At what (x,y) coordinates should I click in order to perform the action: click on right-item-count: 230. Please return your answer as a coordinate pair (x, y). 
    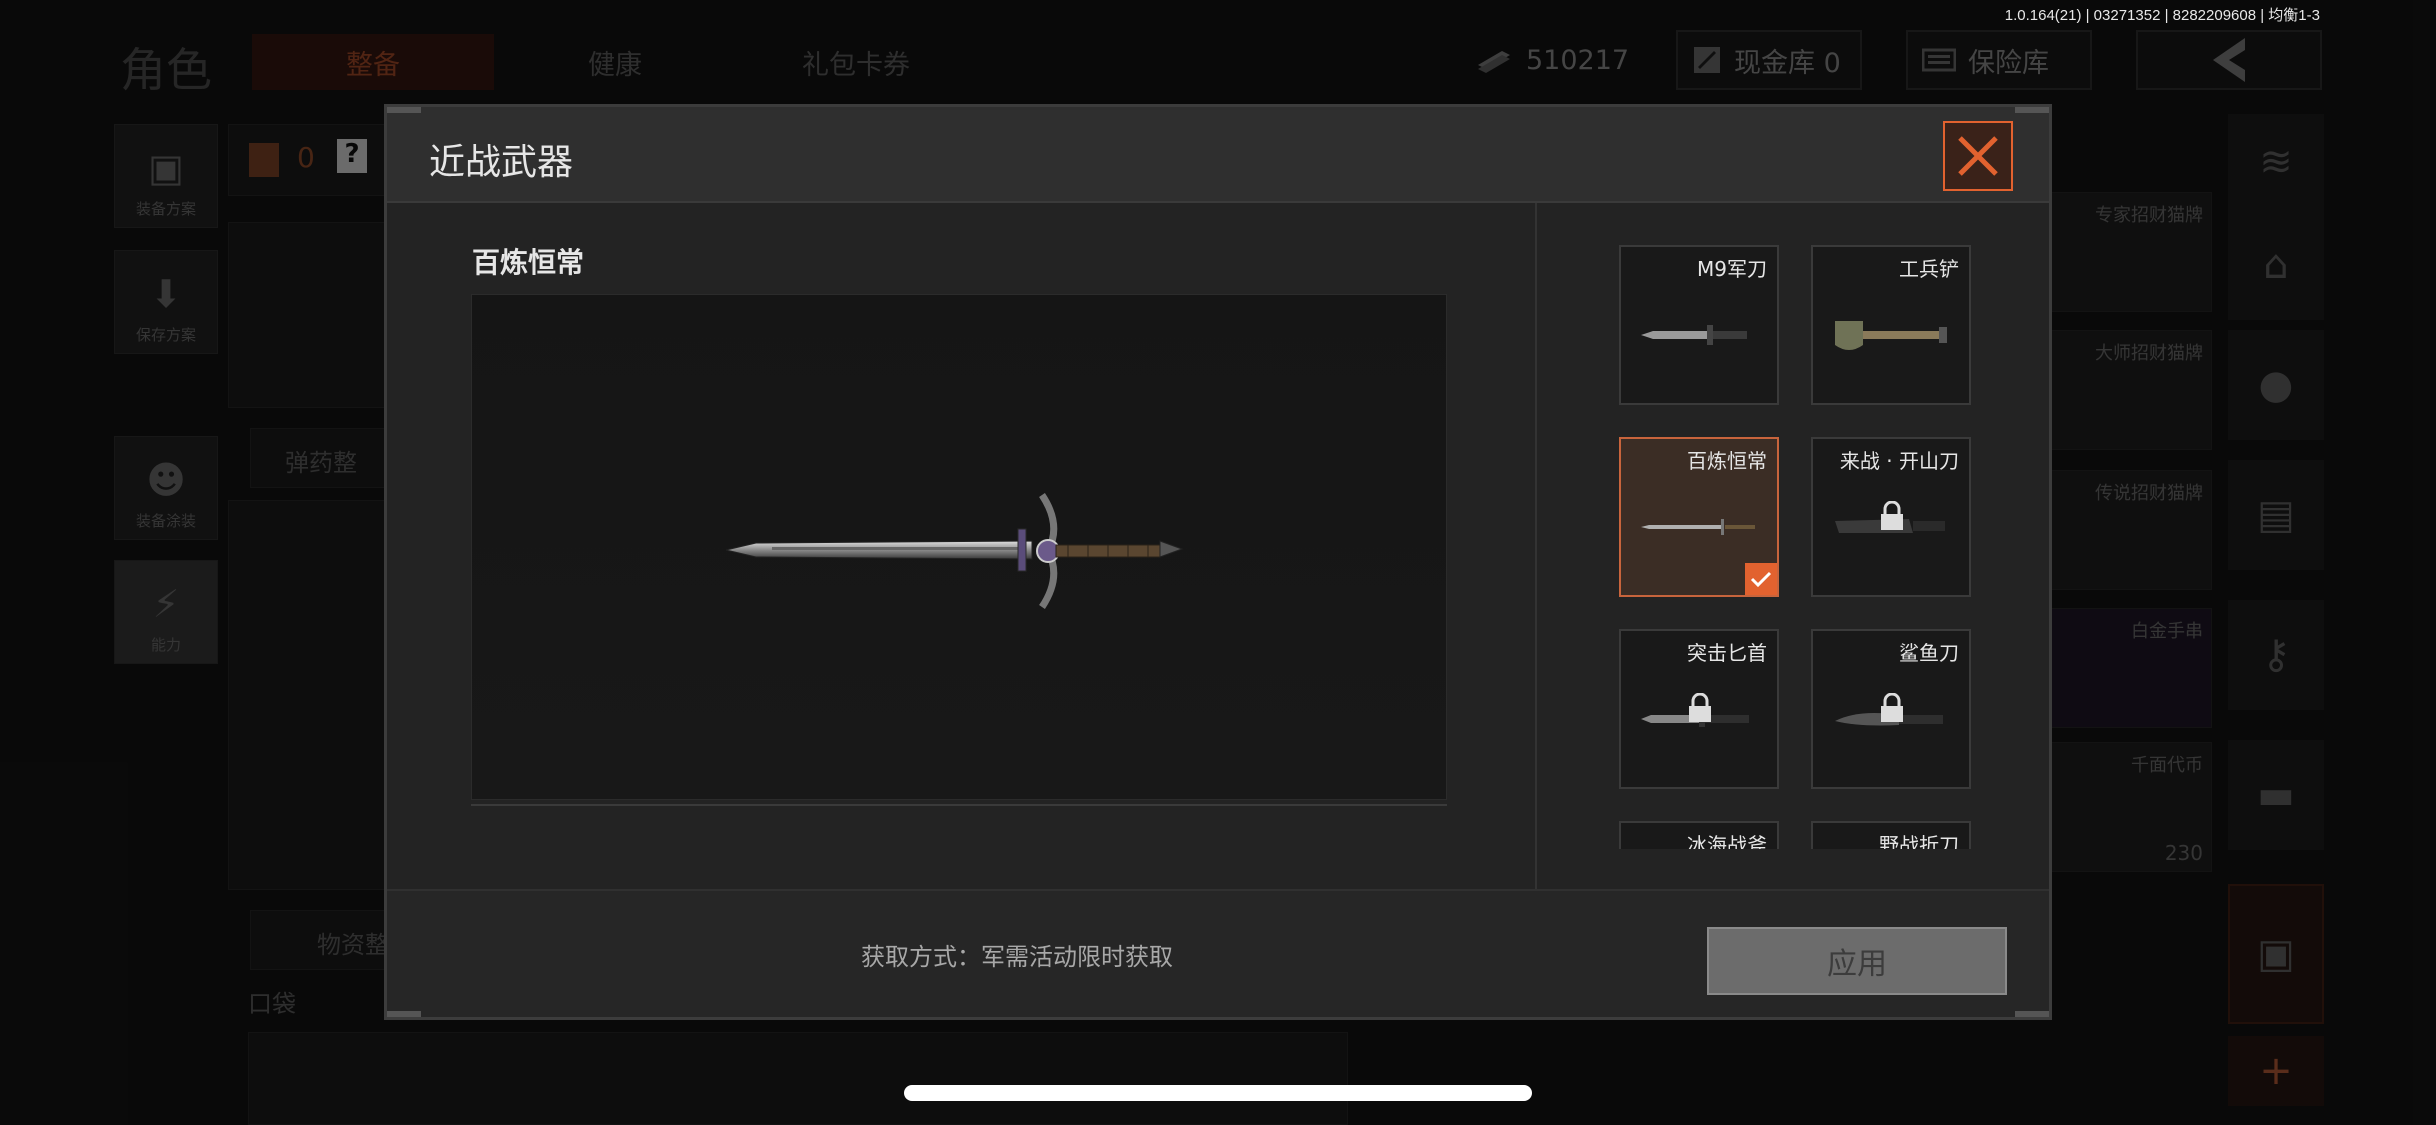
    Looking at the image, I should click on (2183, 853).